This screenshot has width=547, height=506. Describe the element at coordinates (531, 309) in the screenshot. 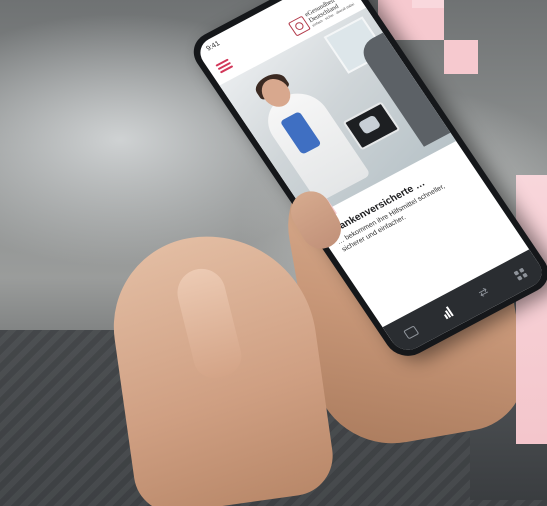

I see `decor-panel` at that location.